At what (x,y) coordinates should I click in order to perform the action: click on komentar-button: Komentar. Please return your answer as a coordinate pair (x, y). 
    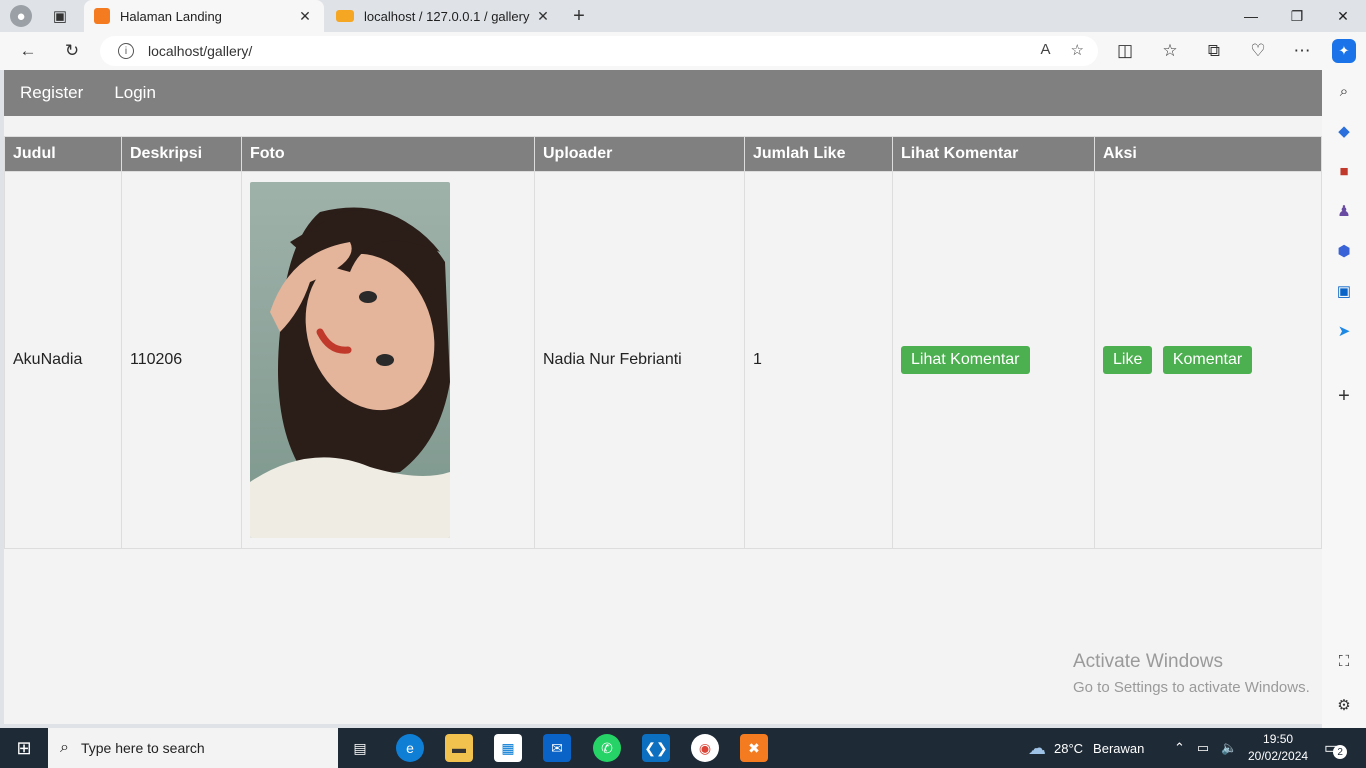
    Looking at the image, I should click on (1207, 360).